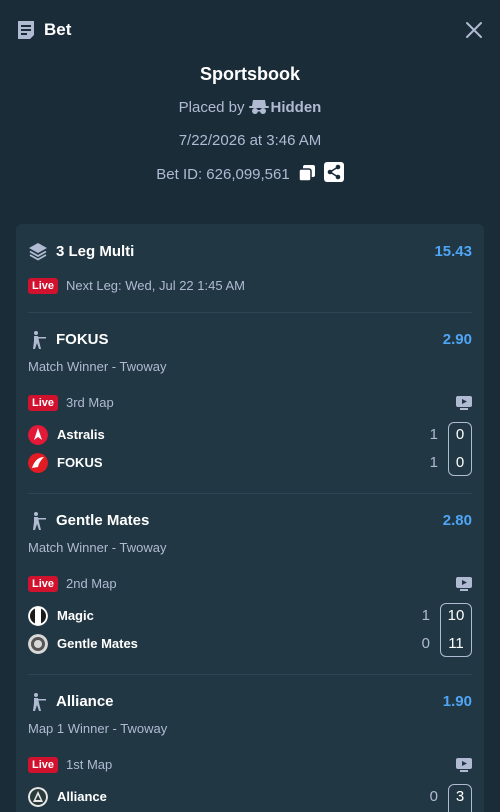 This screenshot has width=500, height=812. I want to click on alliance-logo, so click(38, 797).